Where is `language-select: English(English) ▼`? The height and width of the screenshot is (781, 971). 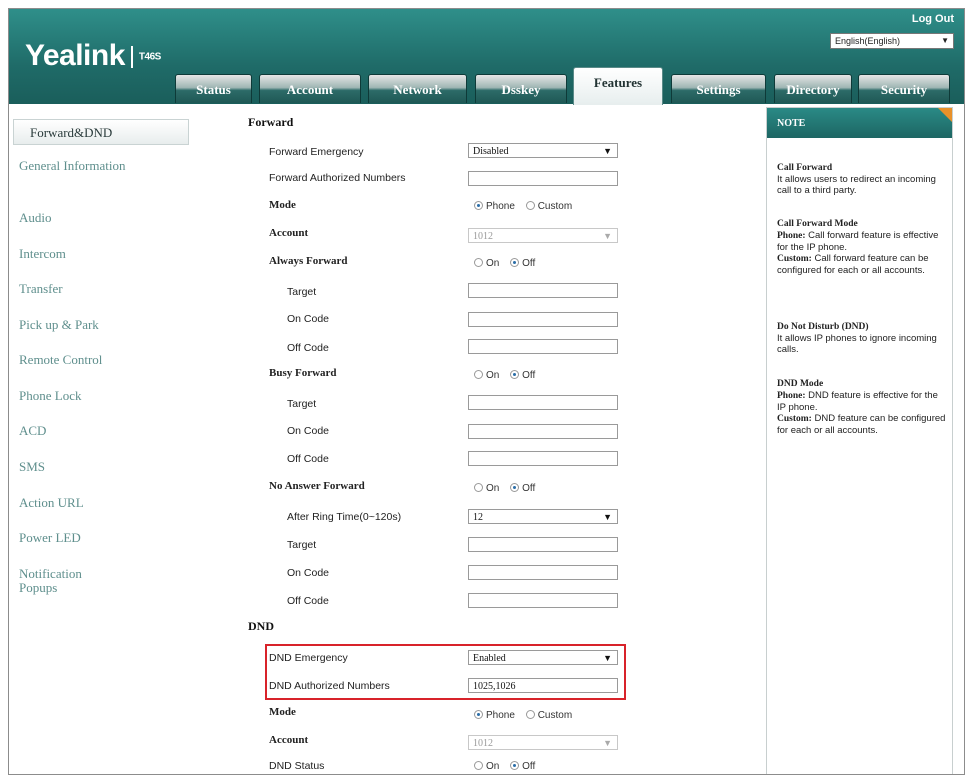
language-select: English(English) ▼ is located at coordinates (892, 41).